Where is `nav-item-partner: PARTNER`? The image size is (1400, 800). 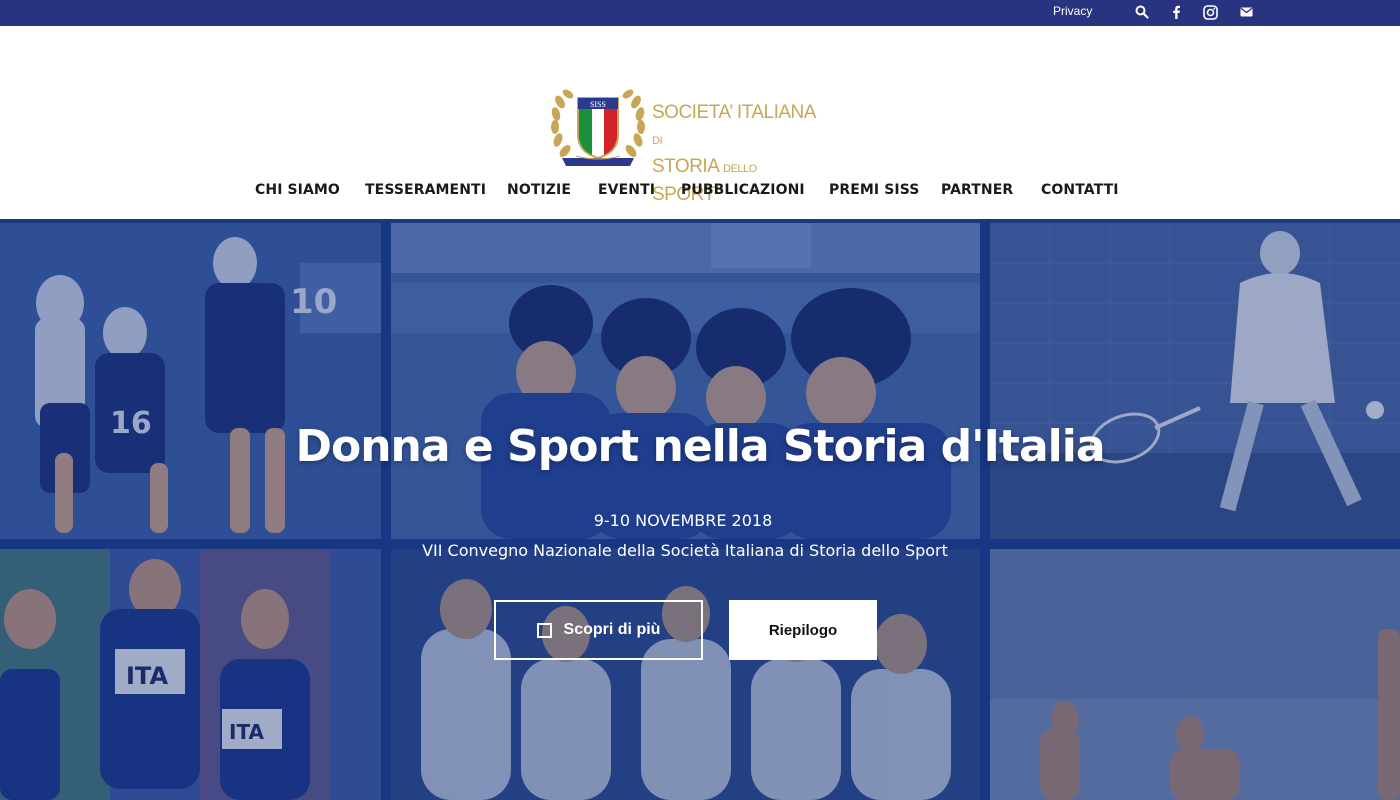
nav-item-partner: PARTNER is located at coordinates (977, 190).